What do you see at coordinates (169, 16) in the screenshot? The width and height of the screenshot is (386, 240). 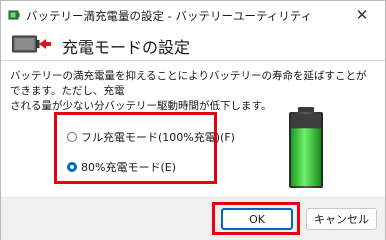 I see `window-title: バッテリー満充電量の設定 - バッテリーユーティリティ` at bounding box center [169, 16].